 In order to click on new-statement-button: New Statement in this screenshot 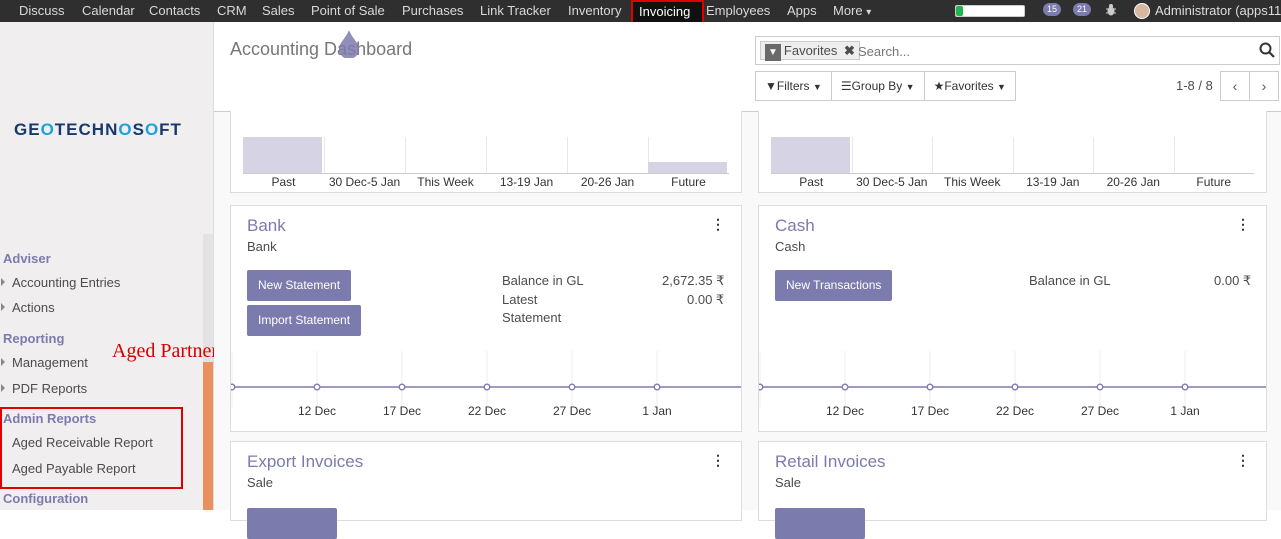, I will do `click(299, 285)`.